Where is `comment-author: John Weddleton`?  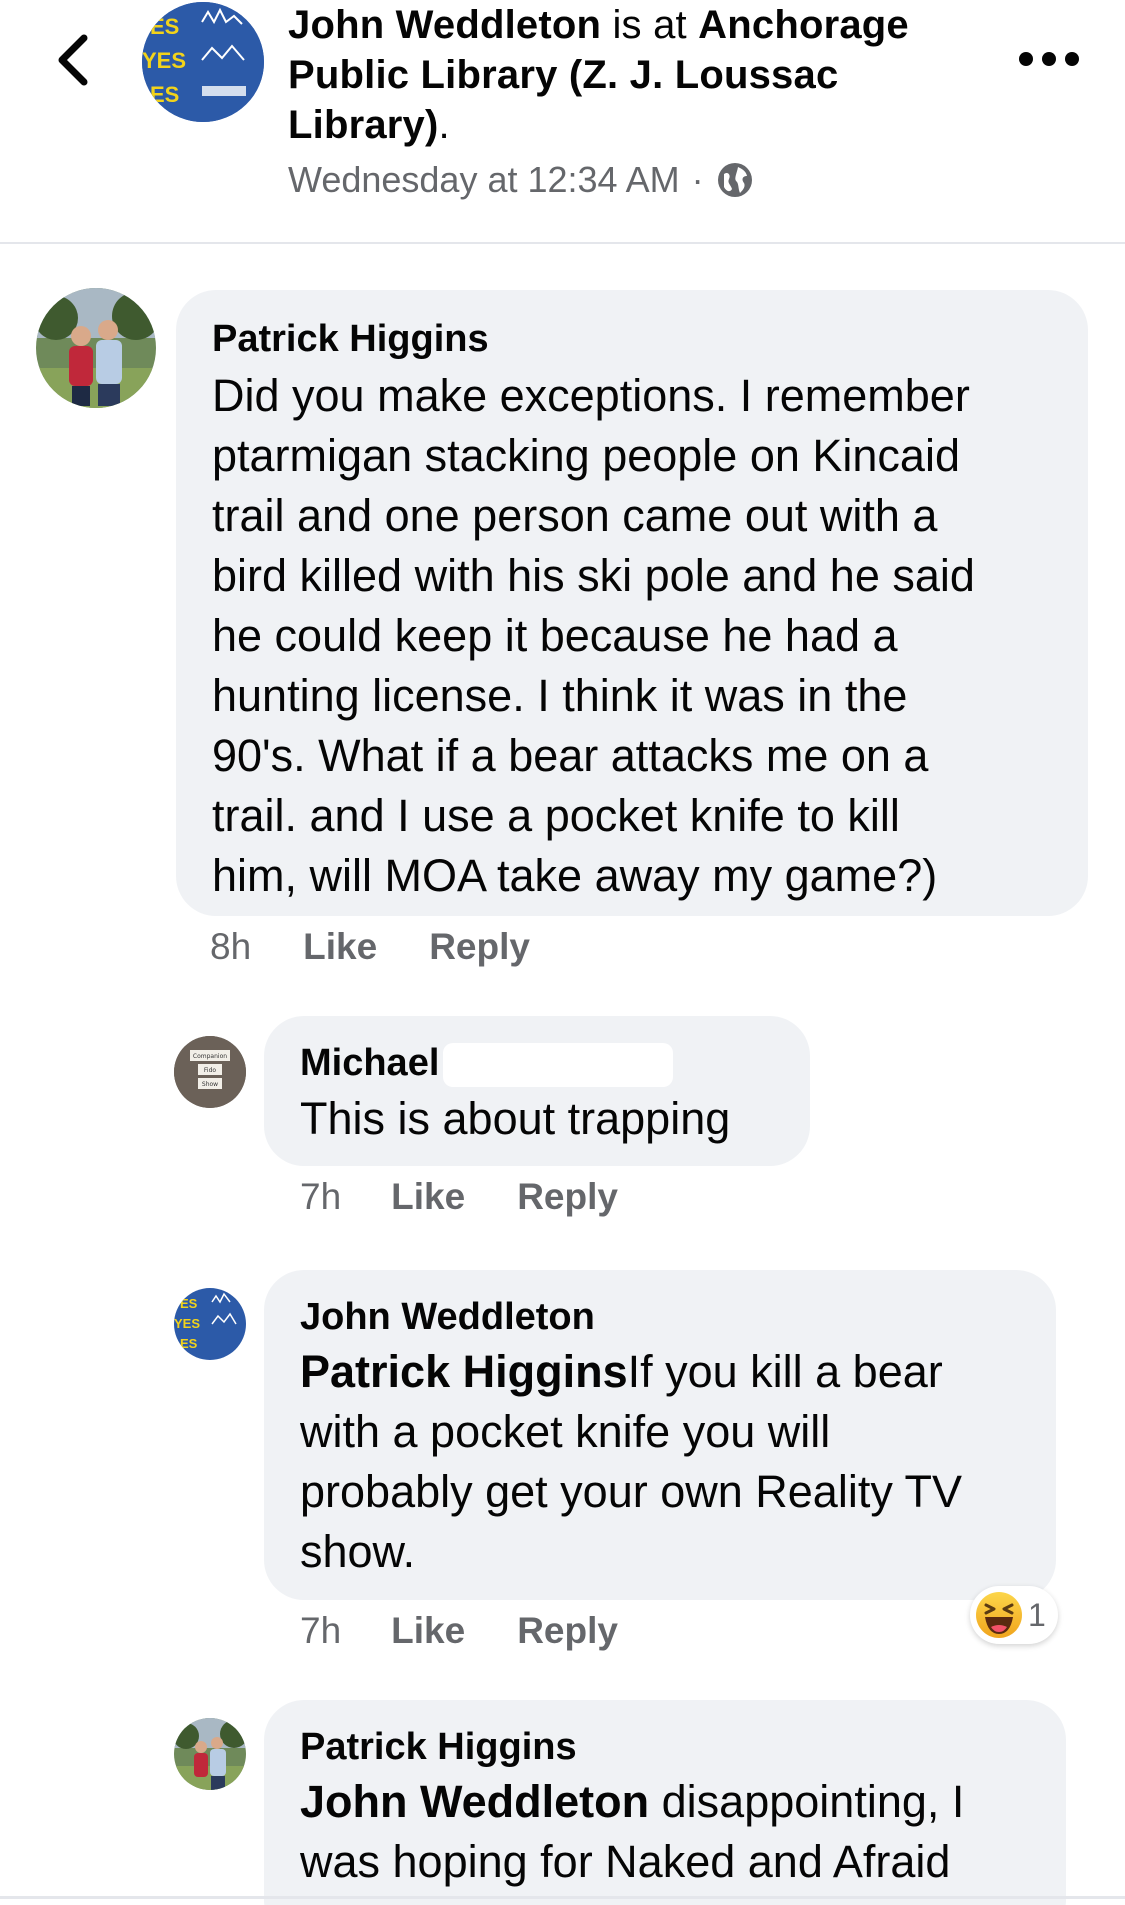 comment-author: John Weddleton is located at coordinates (660, 1317).